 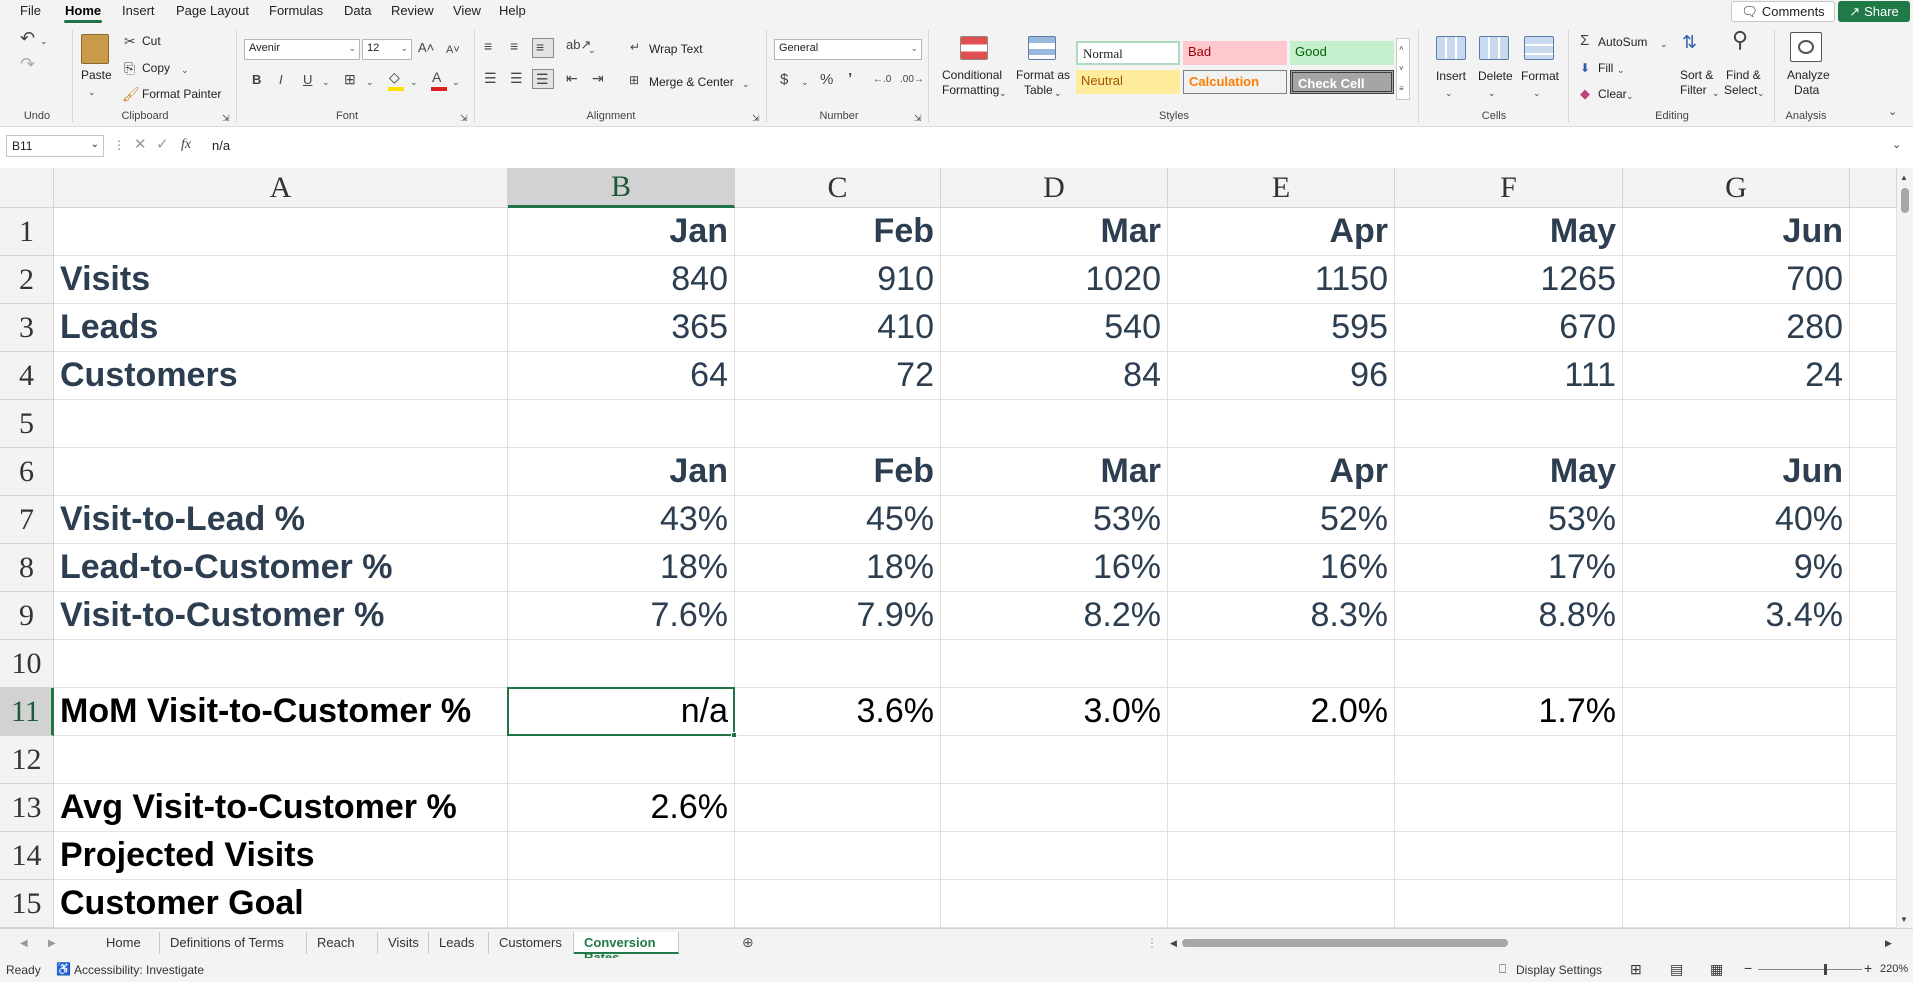 I want to click on cell-d5, so click(x=1054, y=424).